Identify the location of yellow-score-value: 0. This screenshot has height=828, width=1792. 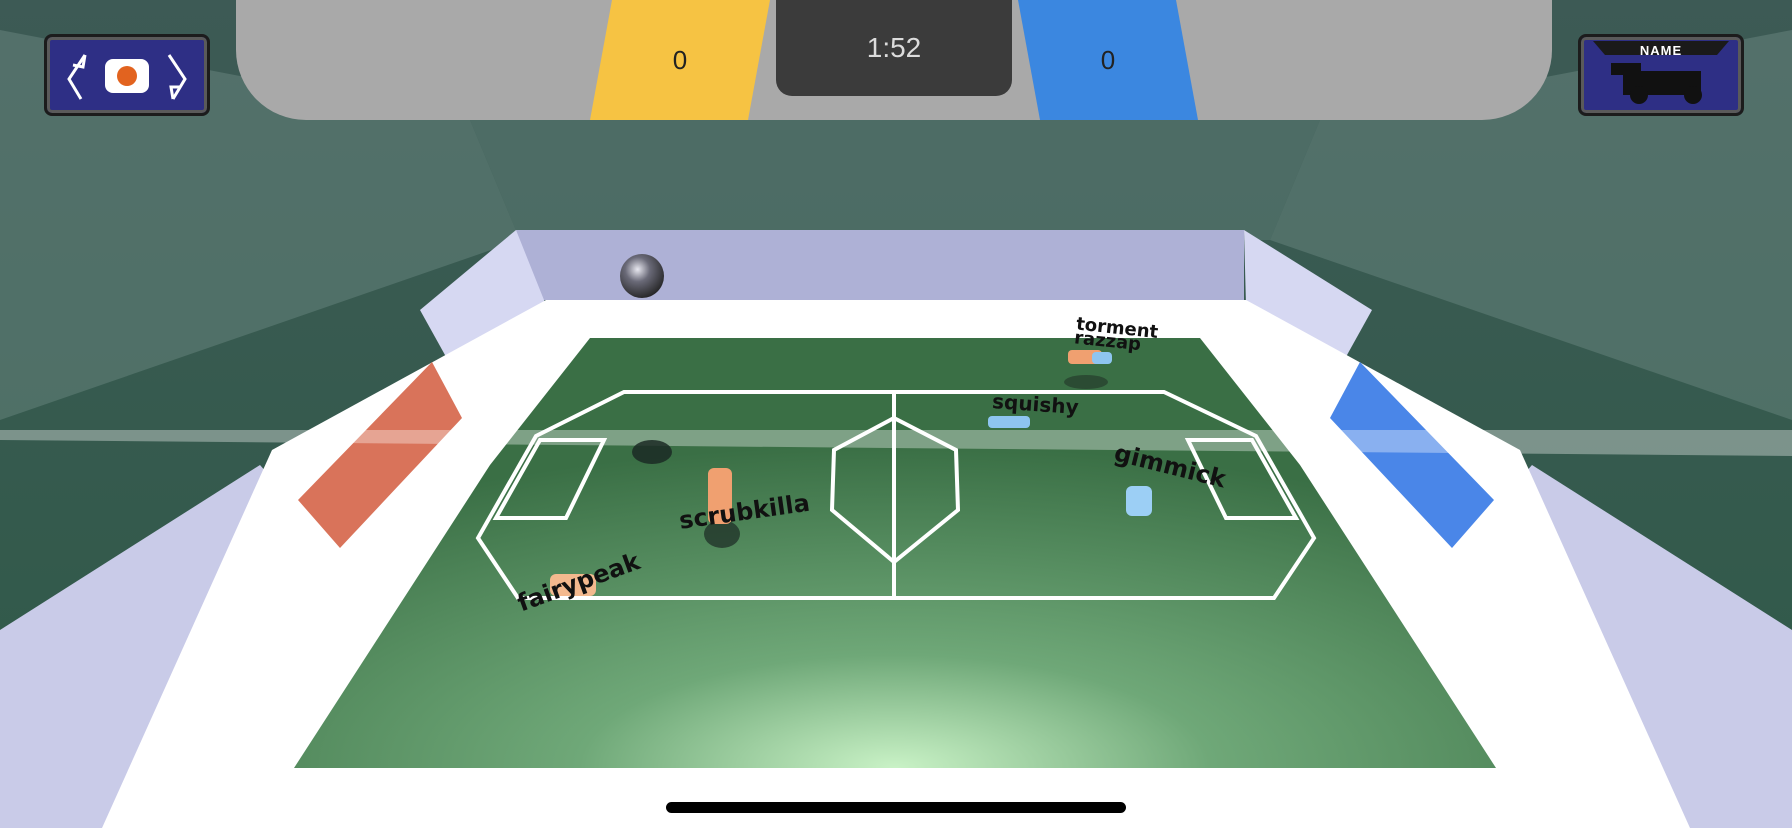
(680, 59).